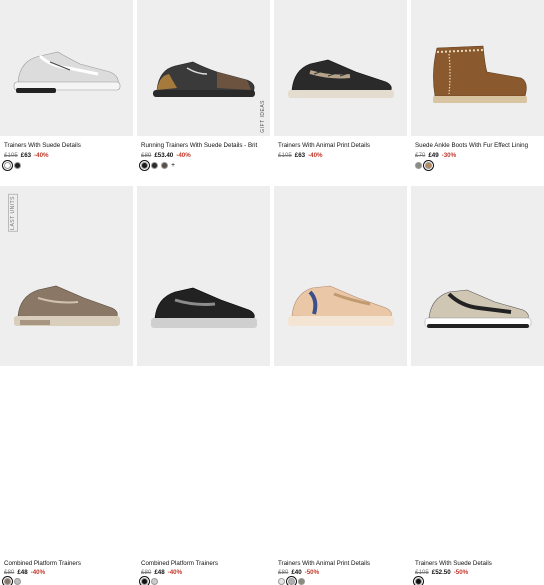 Image resolution: width=544 pixels, height=585 pixels. I want to click on product-prices: £80 £40 -50%, so click(298, 572).